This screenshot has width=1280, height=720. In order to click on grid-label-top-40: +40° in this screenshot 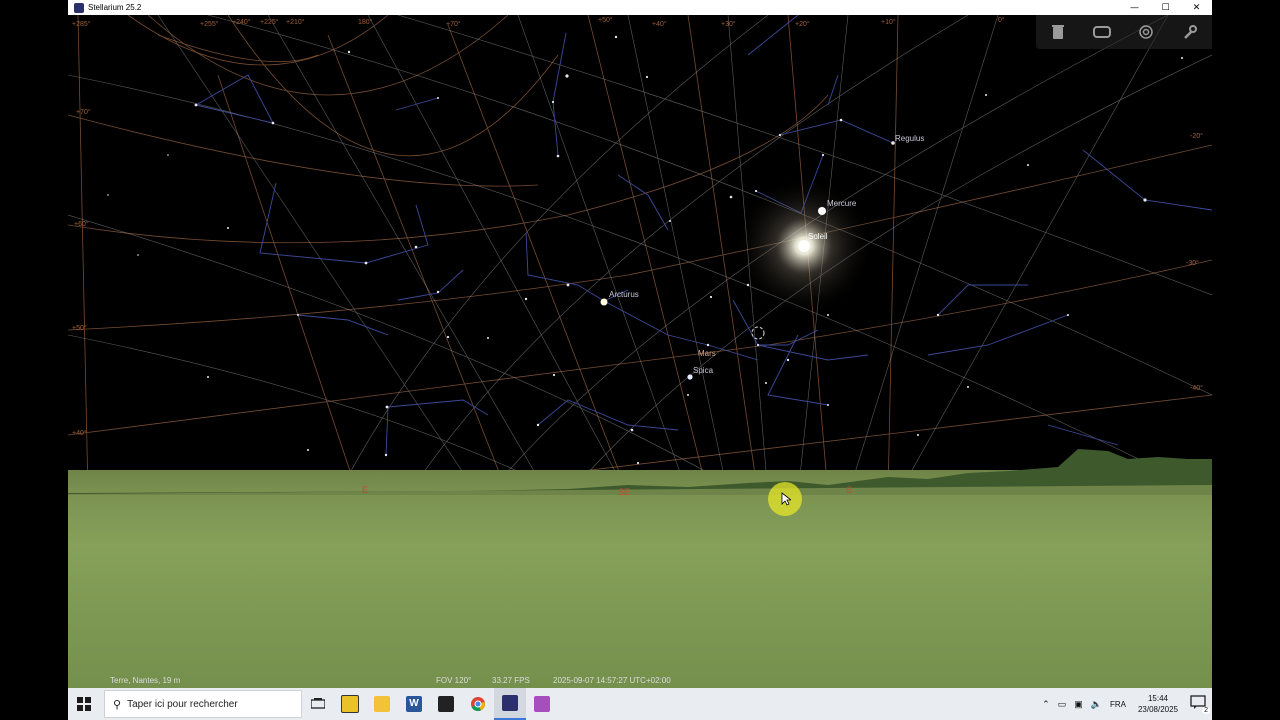, I will do `click(659, 24)`.